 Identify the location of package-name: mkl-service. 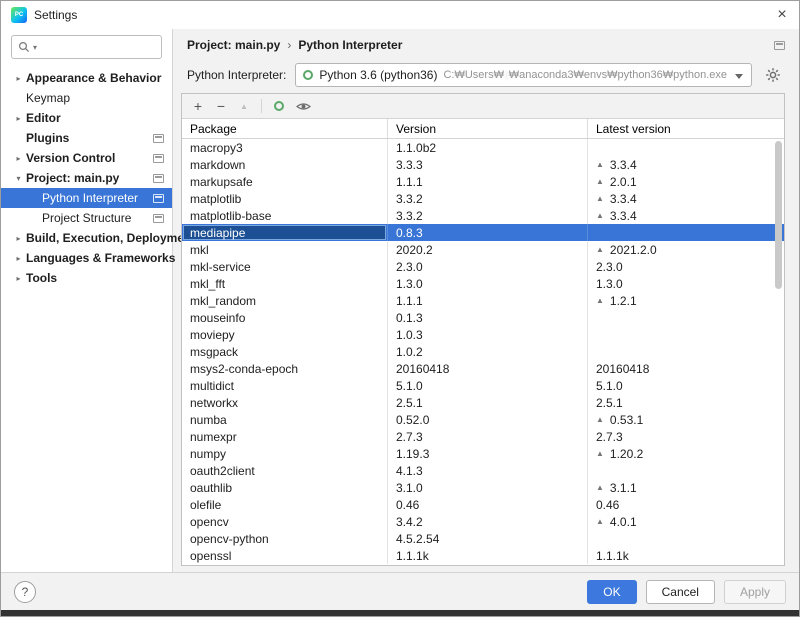
(220, 266).